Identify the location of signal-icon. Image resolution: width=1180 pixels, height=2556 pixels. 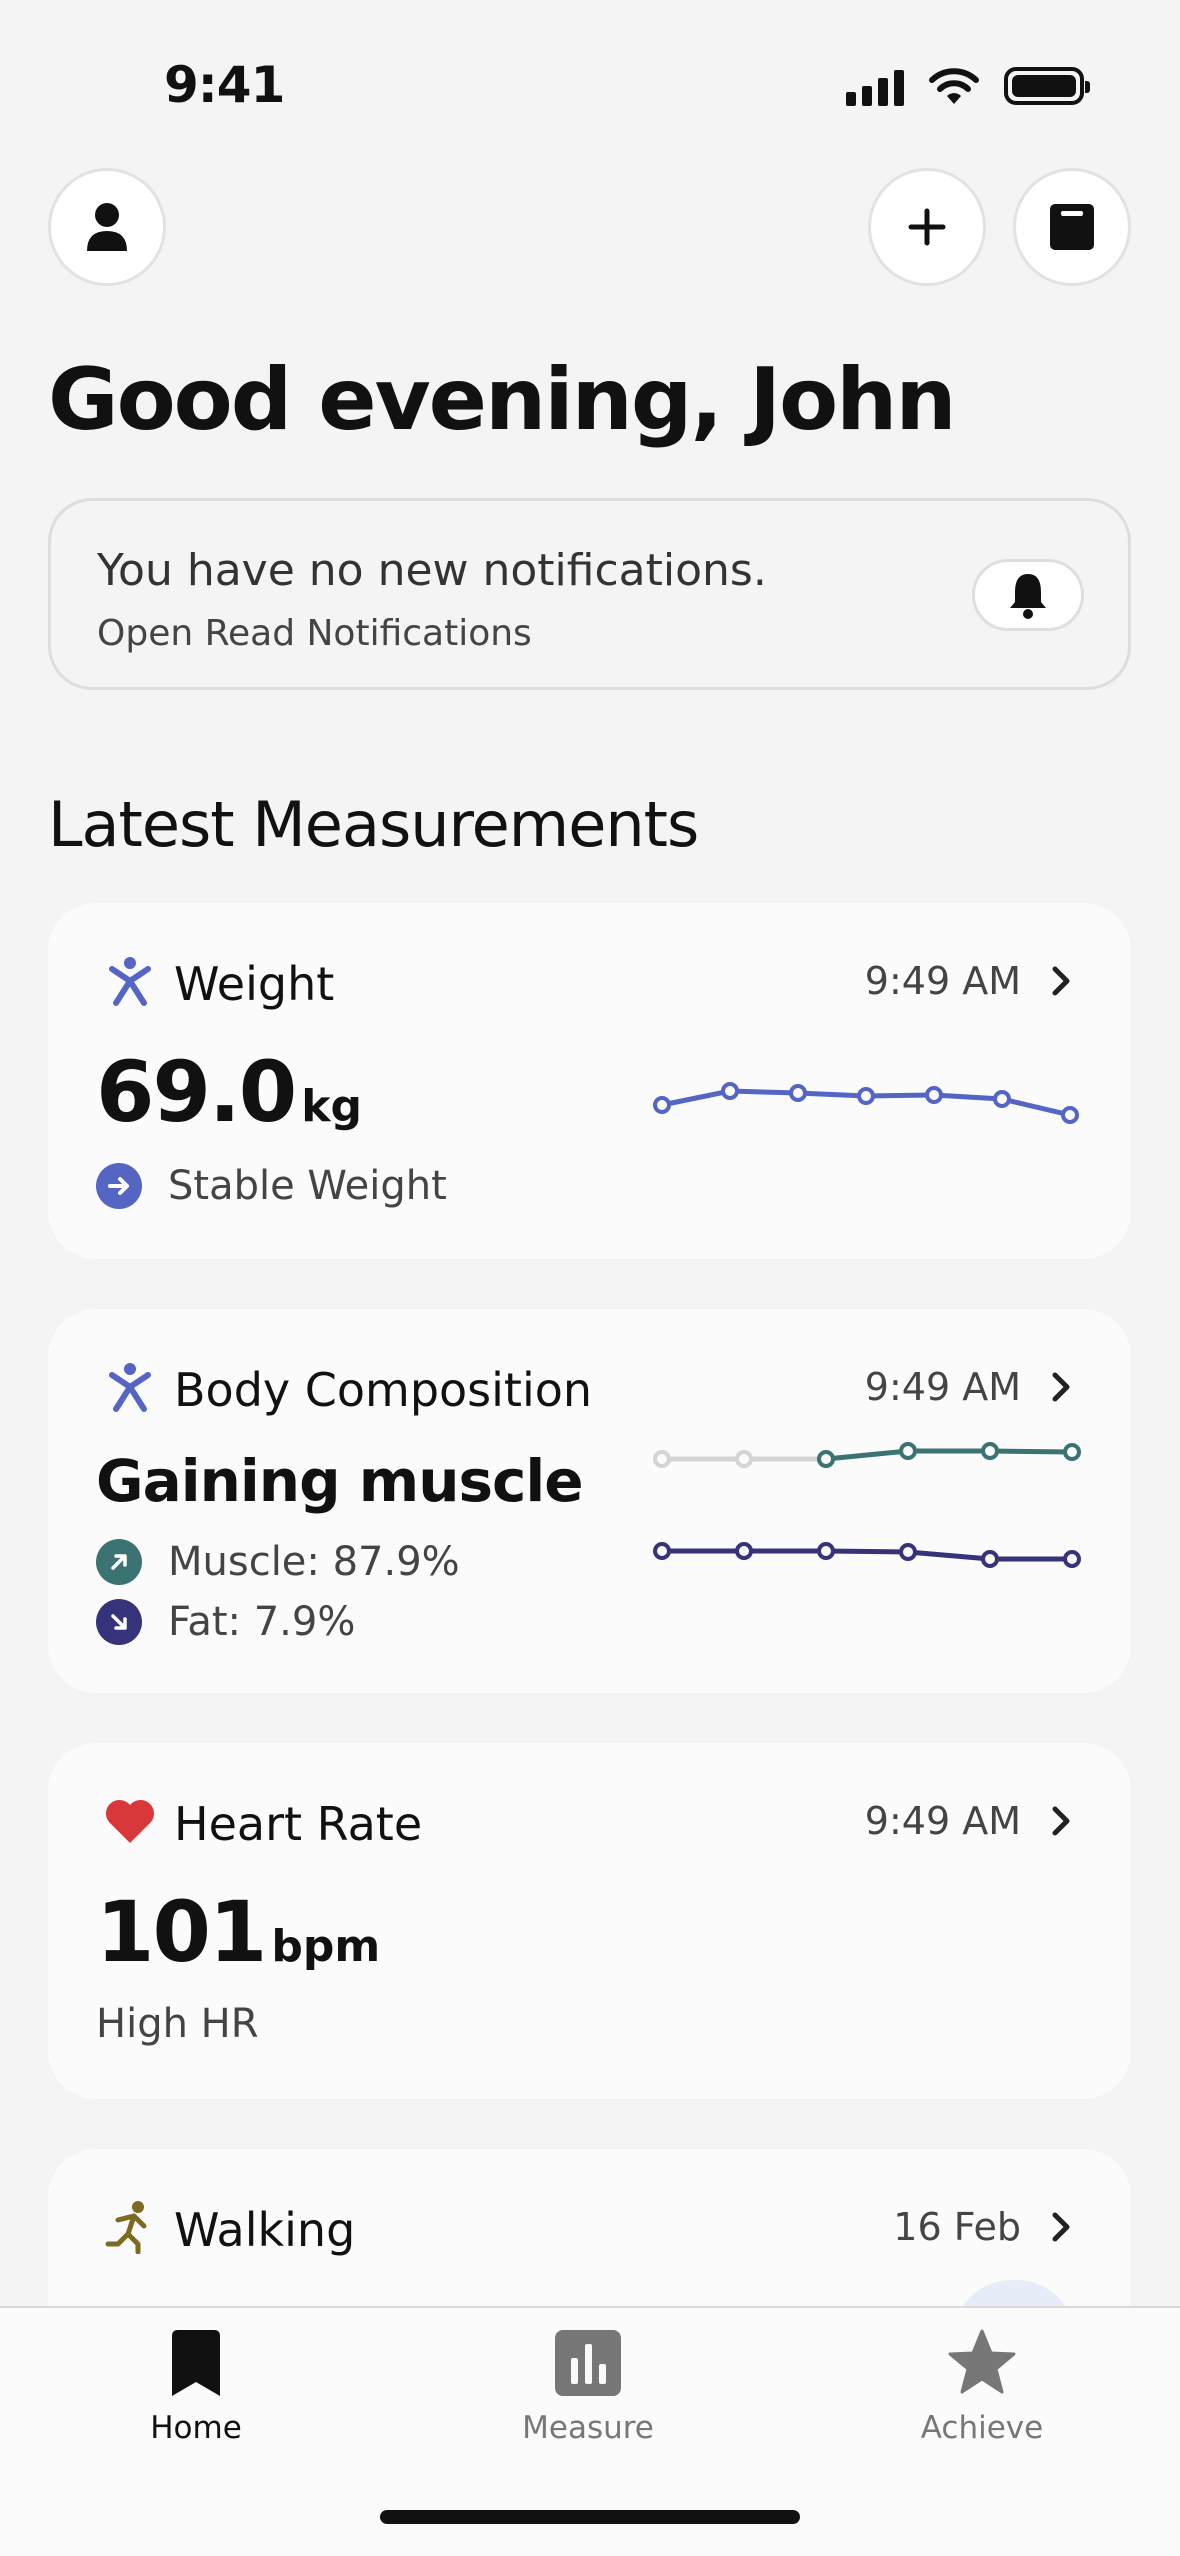
(875, 86).